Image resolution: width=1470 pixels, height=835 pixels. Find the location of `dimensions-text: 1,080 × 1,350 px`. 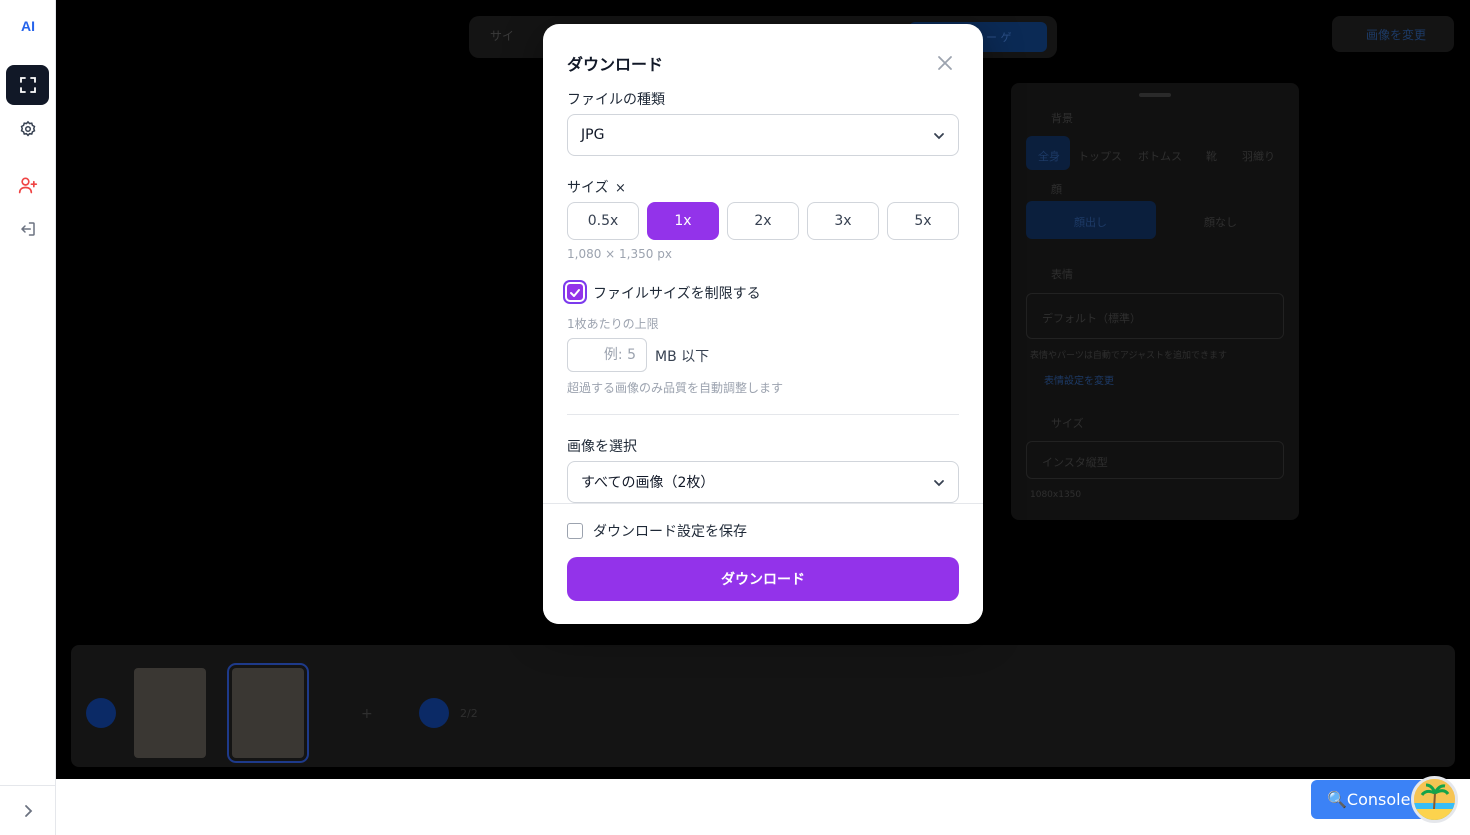

dimensions-text: 1,080 × 1,350 px is located at coordinates (619, 254).